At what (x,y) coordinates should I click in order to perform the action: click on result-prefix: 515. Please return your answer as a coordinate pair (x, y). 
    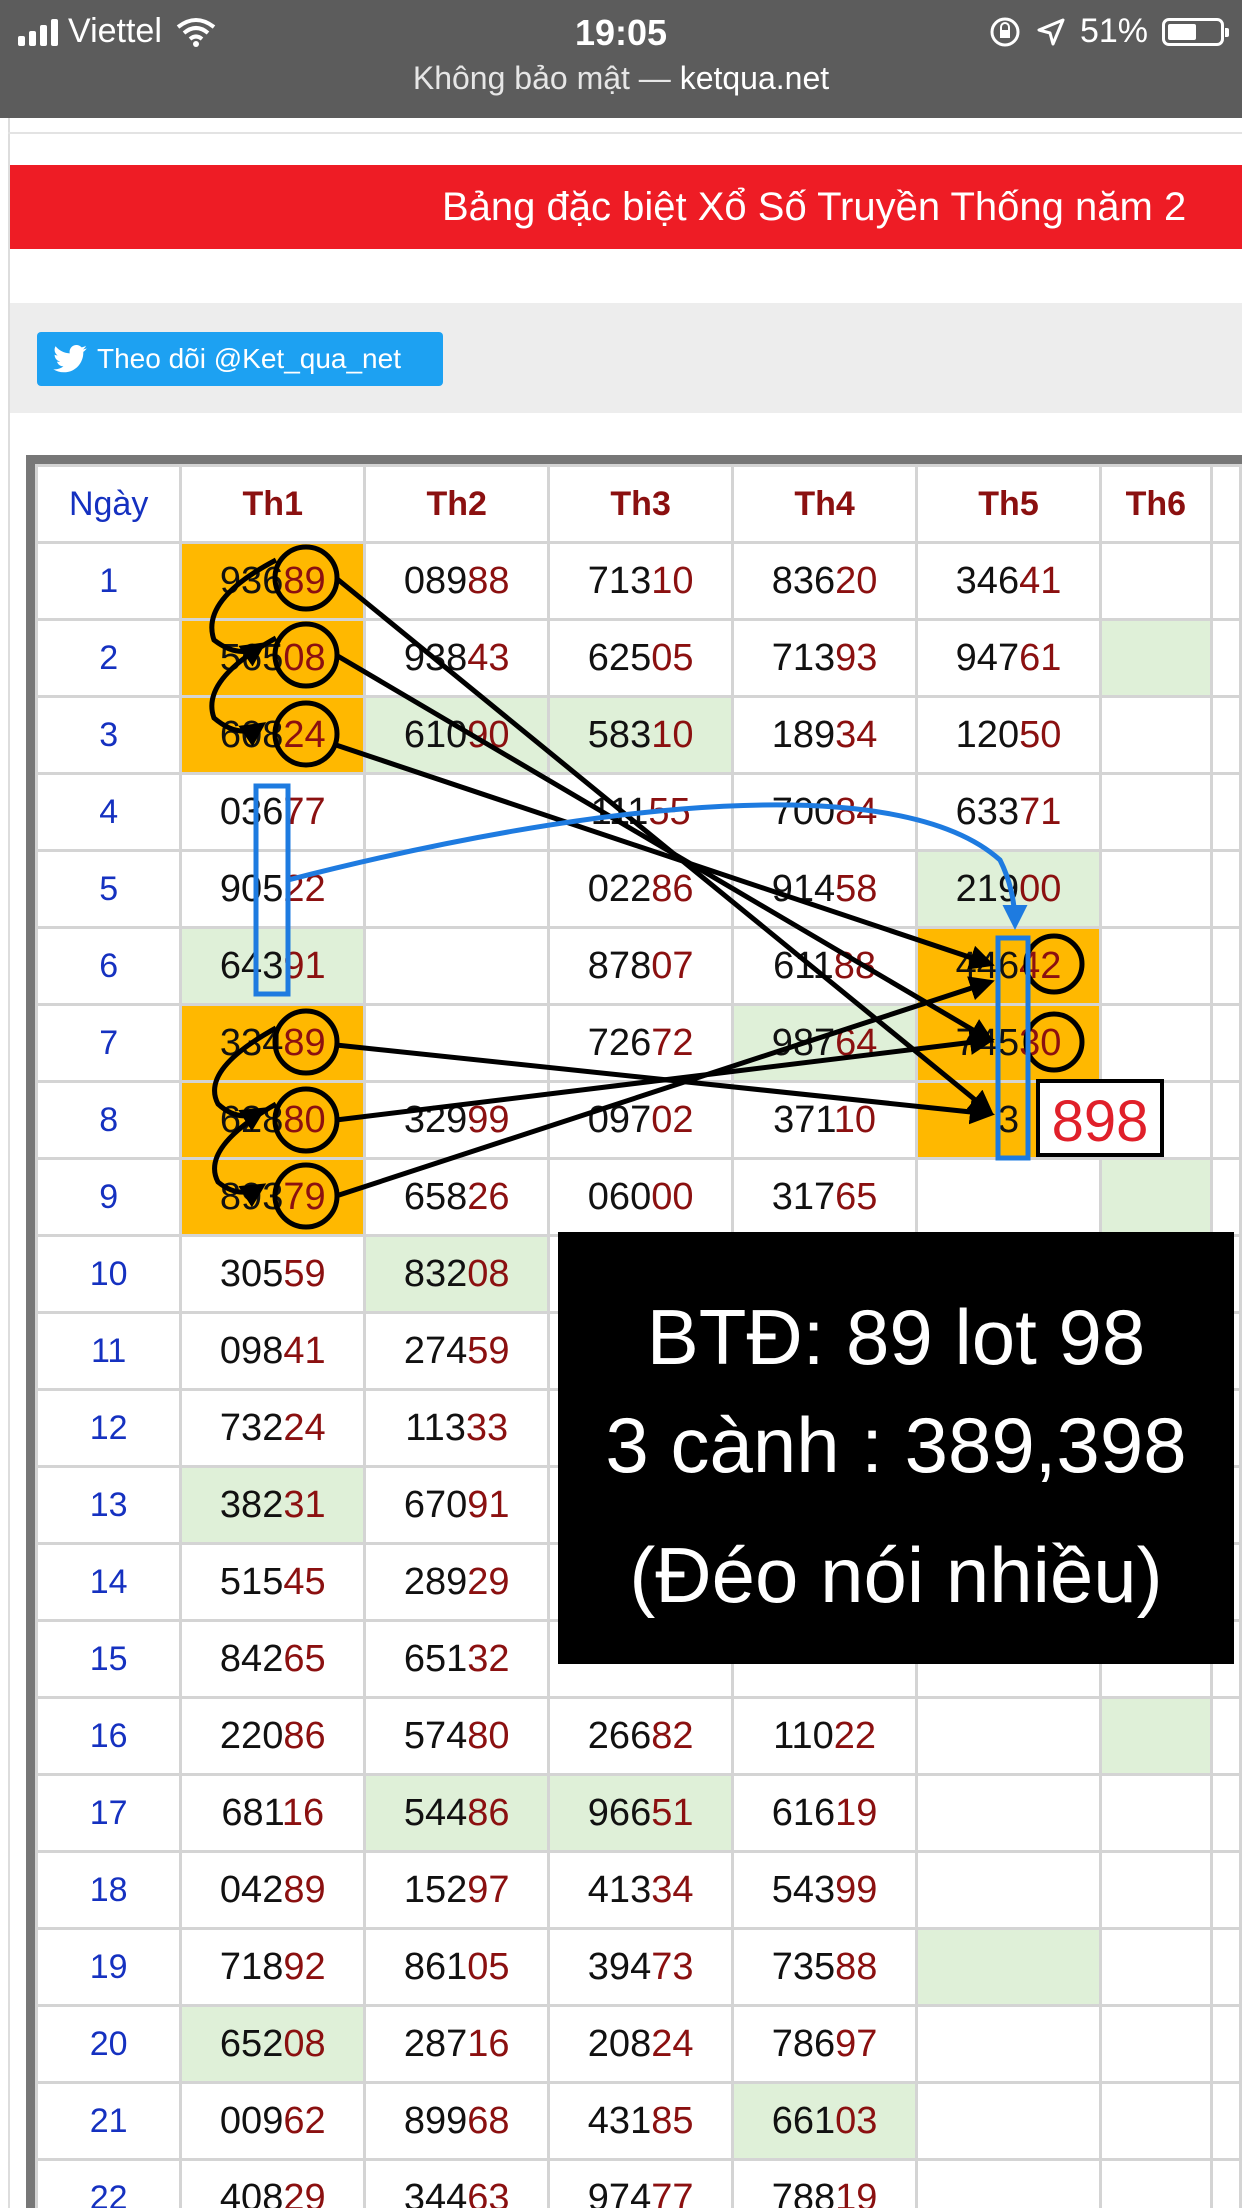
    Looking at the image, I should click on (251, 1581).